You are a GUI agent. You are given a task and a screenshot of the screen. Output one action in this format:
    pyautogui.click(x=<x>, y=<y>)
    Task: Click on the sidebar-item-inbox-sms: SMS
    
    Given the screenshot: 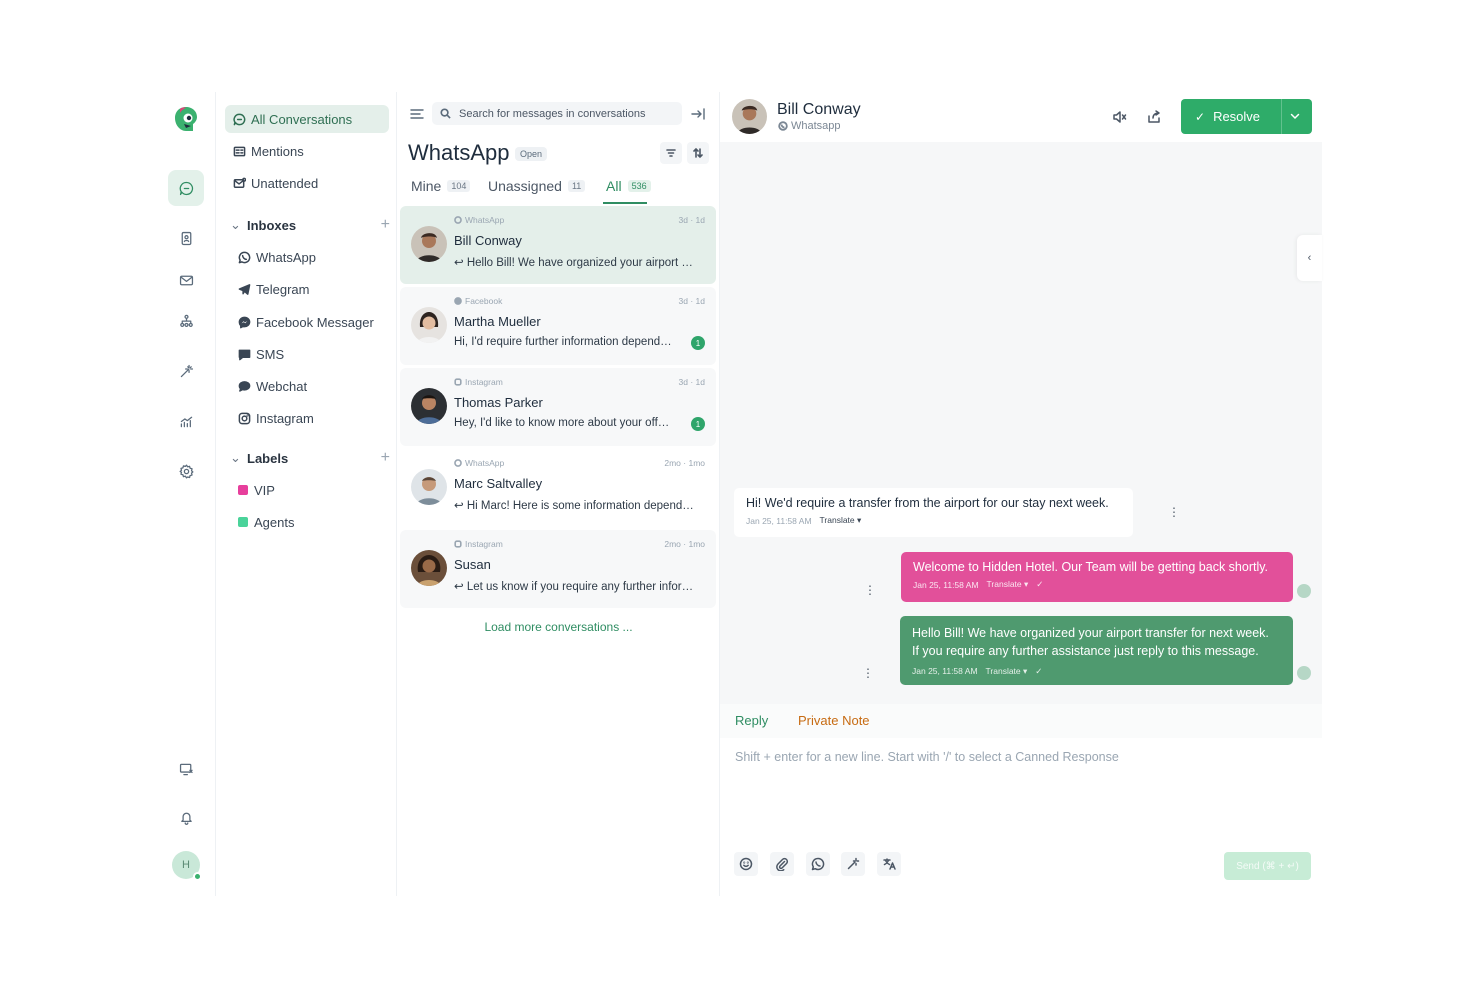 What is the action you would take?
    pyautogui.click(x=313, y=354)
    